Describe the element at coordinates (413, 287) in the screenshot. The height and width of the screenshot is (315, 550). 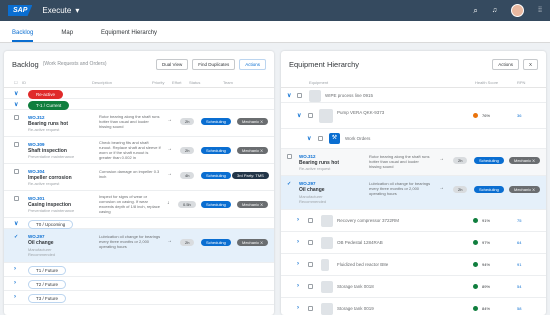
I see `tree-row: › Storage tank 0018 89% 54` at that location.